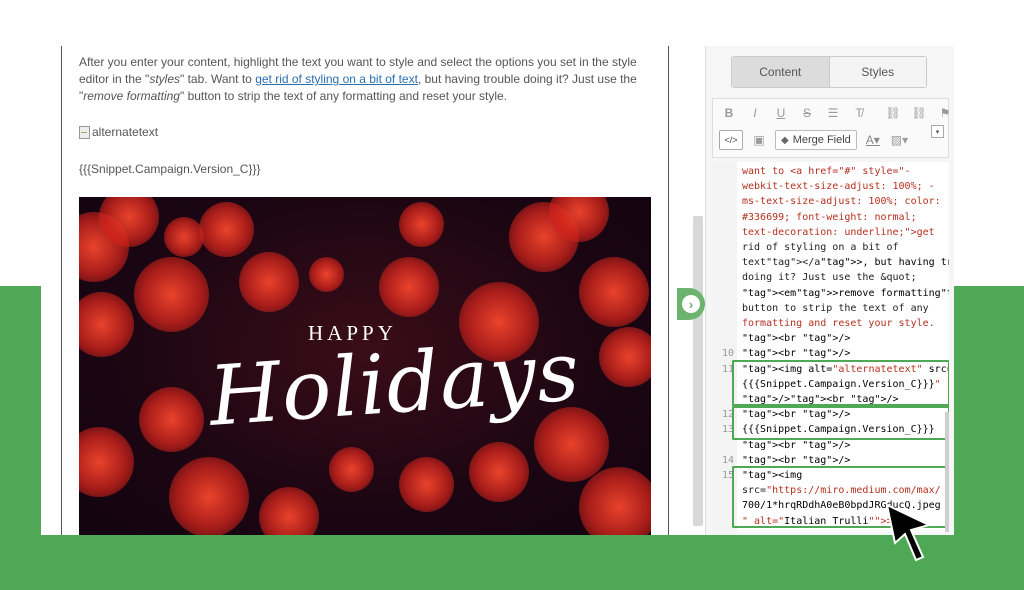 Image resolution: width=1024 pixels, height=590 pixels. Describe the element at coordinates (816, 140) in the screenshot. I see `merge-field-button: ◆ Merge Field` at that location.